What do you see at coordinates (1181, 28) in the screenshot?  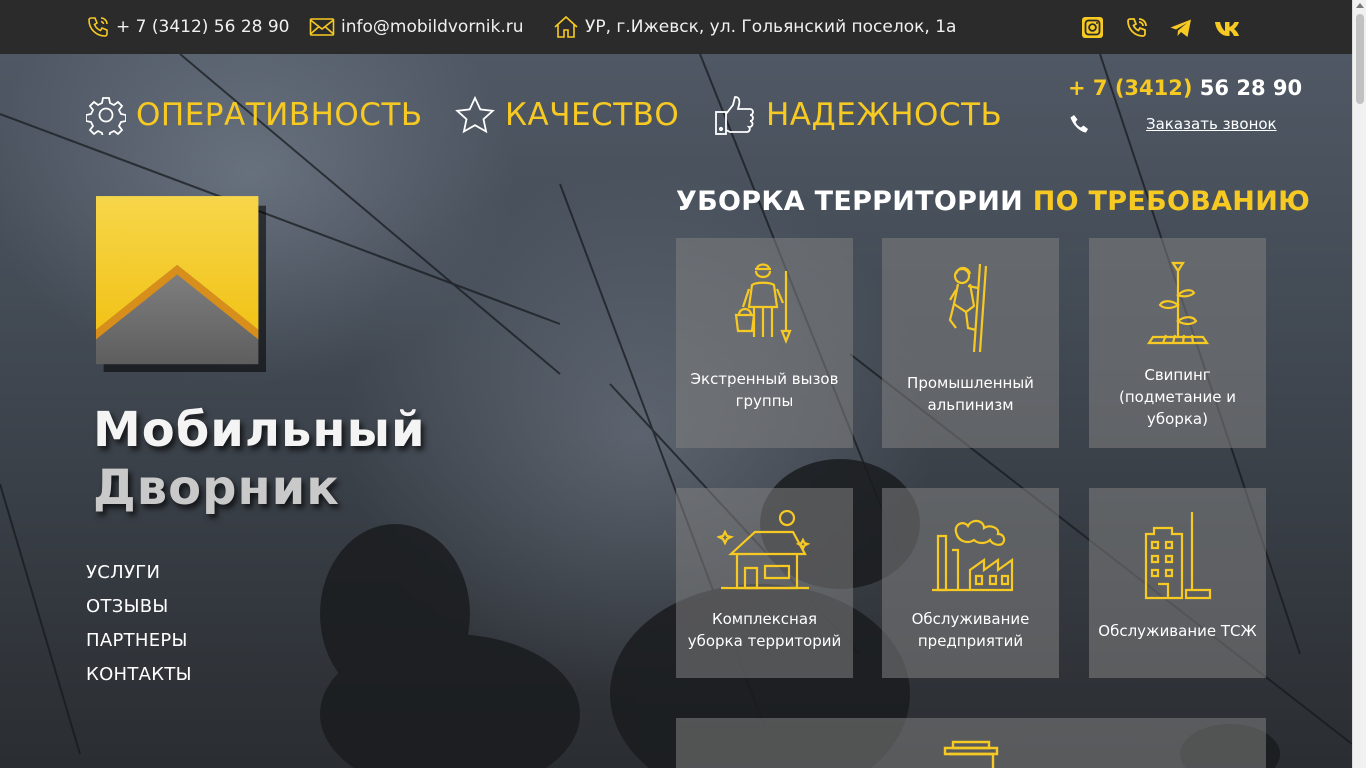 I see `telegram-icon` at bounding box center [1181, 28].